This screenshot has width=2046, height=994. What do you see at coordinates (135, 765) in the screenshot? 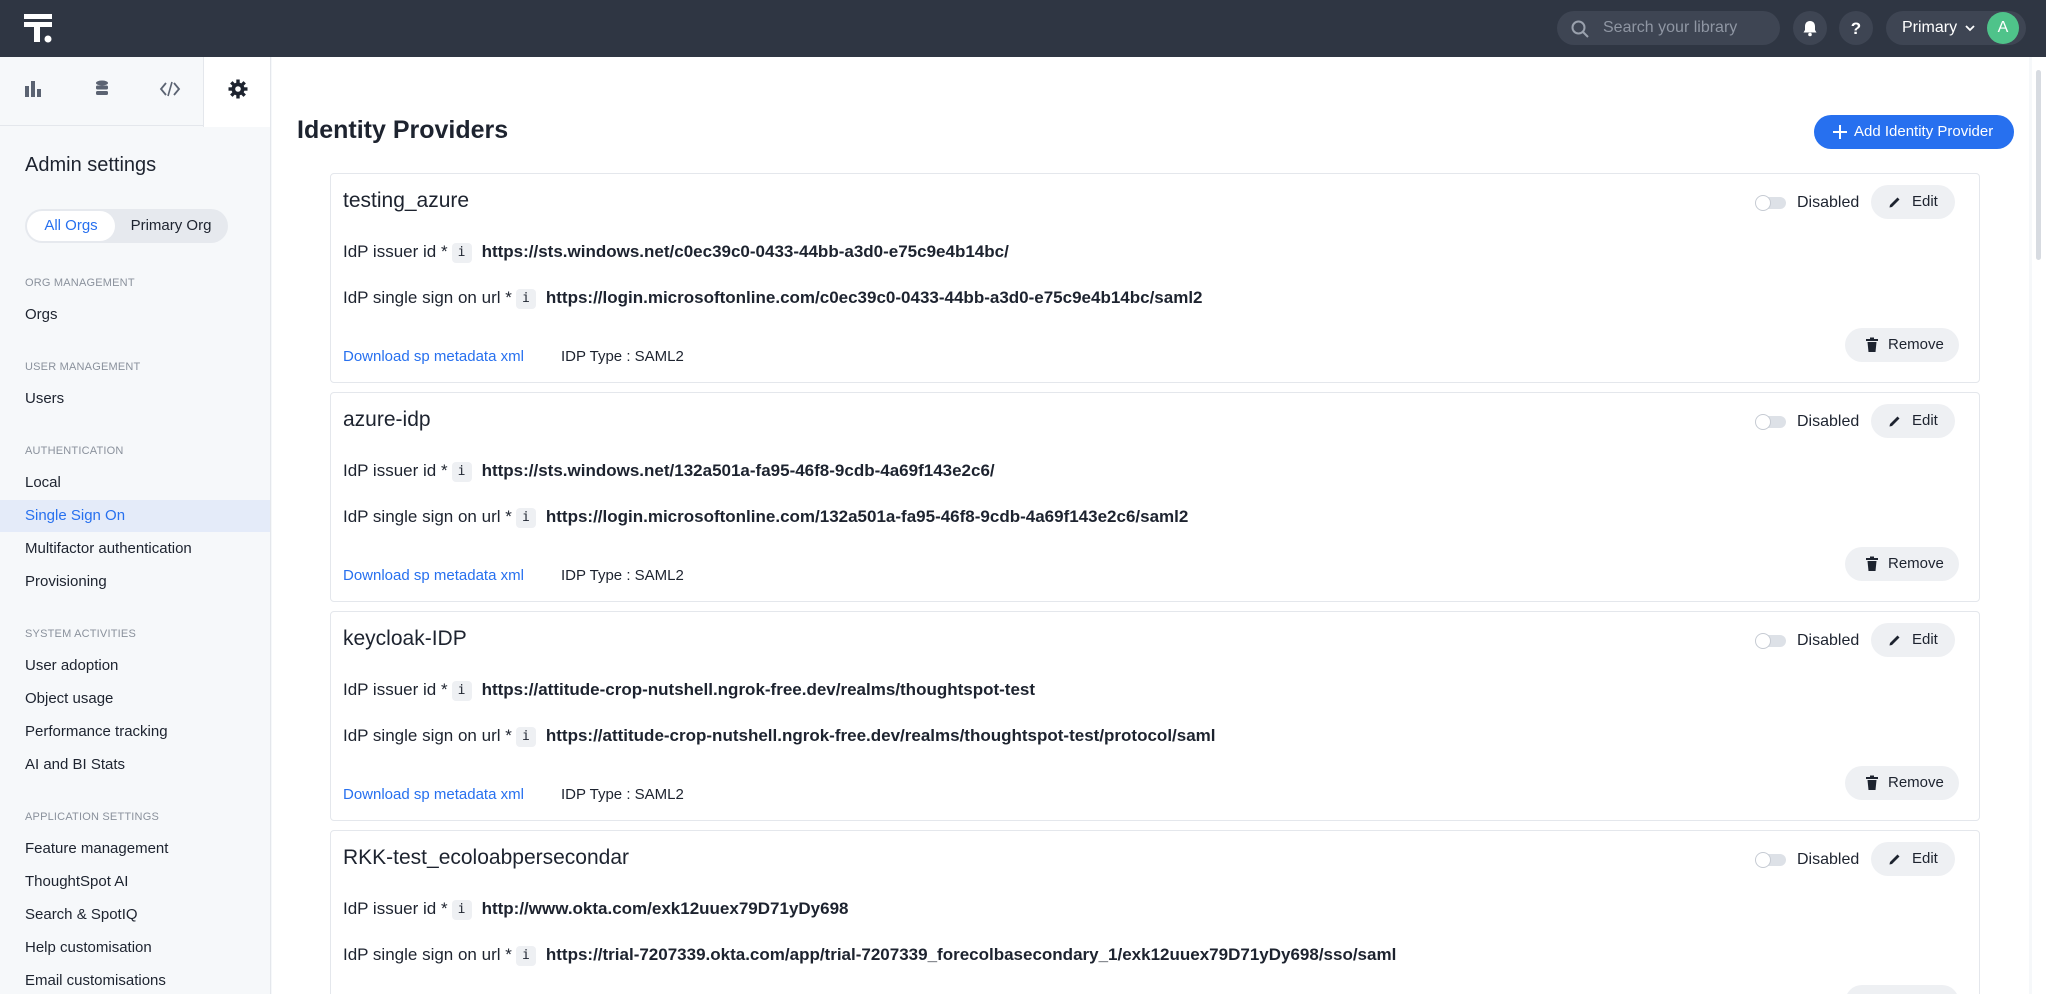
I see `sidebar-item-ai-bi-stats: AI and BI Stats` at bounding box center [135, 765].